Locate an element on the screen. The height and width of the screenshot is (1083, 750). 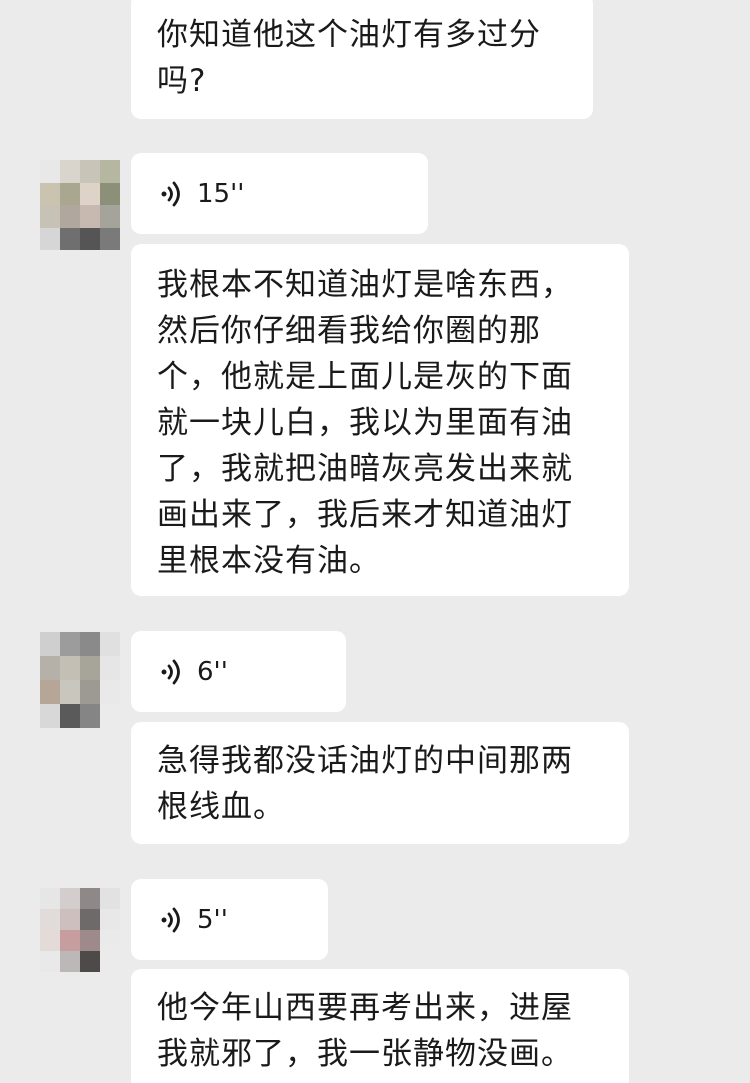
voice-message-bubble: 15'' is located at coordinates (279, 193).